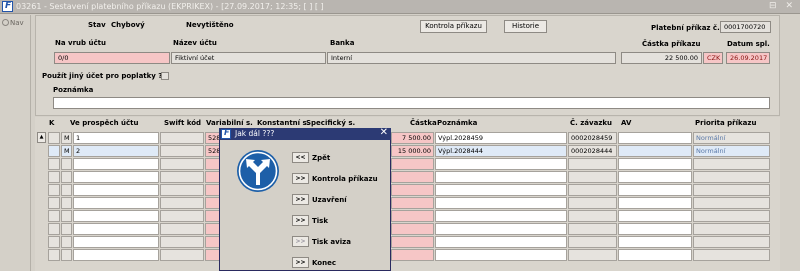  I want to click on castka-prikazu-field: 22 500.00, so click(661, 58).